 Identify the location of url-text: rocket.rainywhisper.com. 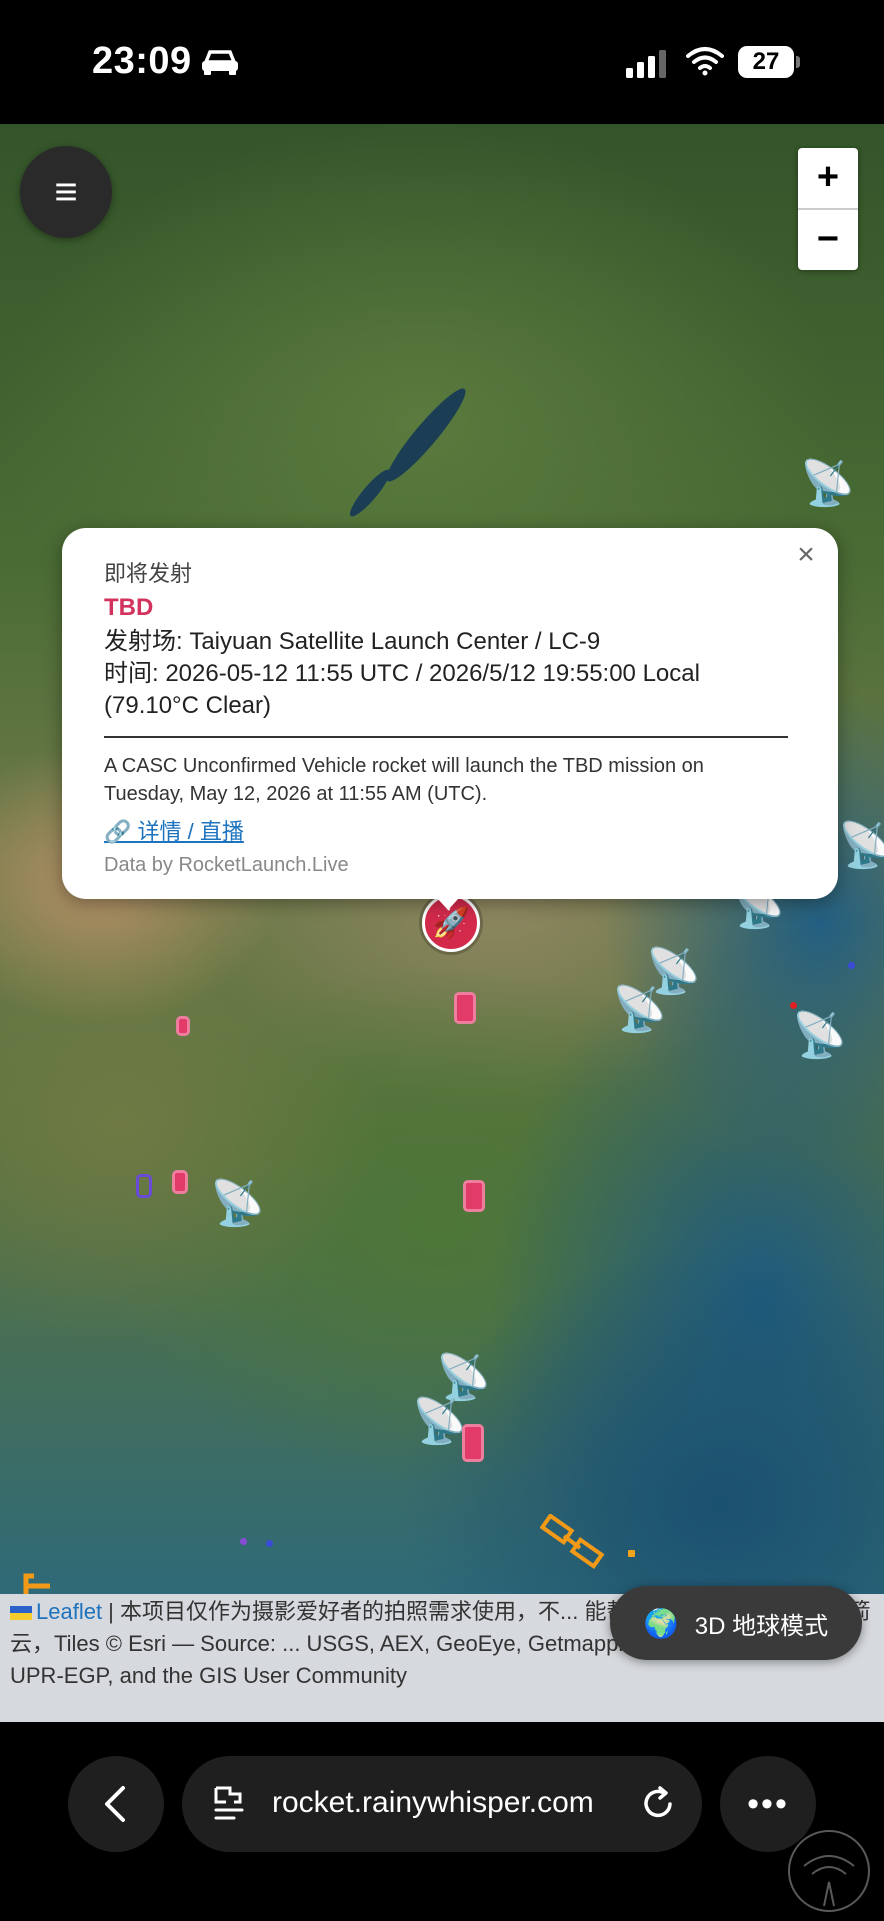
(433, 1802).